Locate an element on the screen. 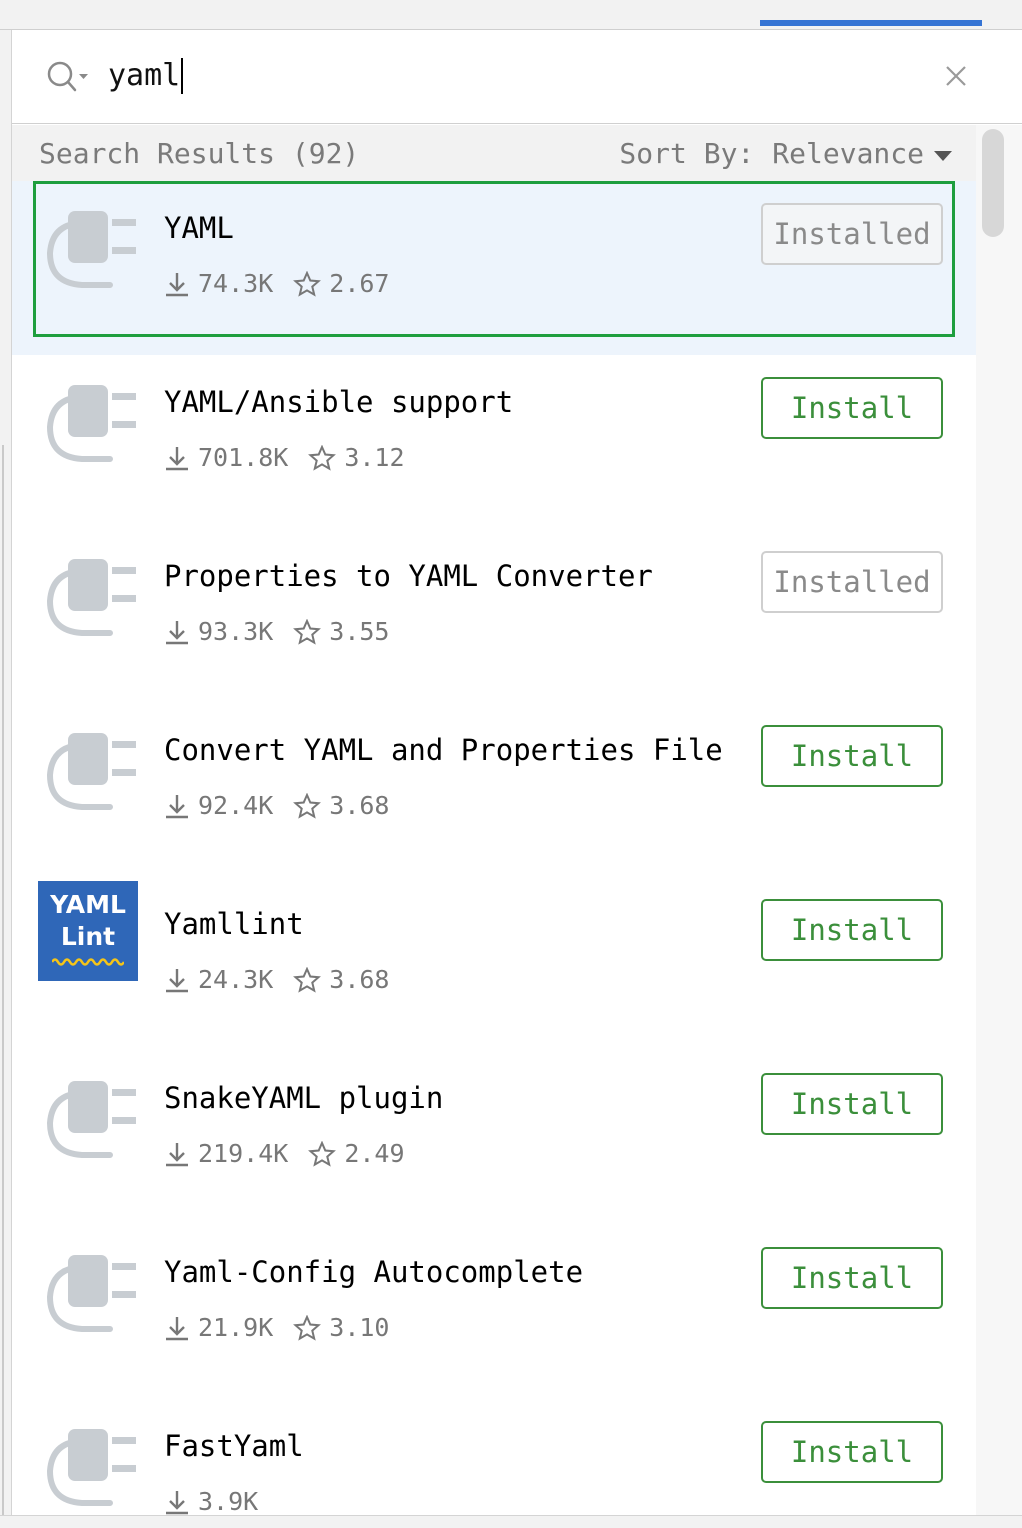  sort-value: Relevance is located at coordinates (848, 153).